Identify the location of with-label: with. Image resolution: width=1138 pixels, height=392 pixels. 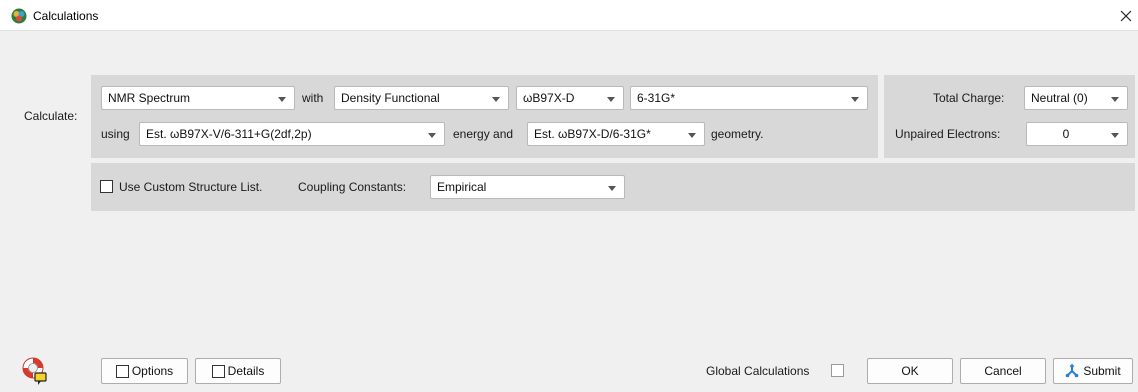
(313, 98).